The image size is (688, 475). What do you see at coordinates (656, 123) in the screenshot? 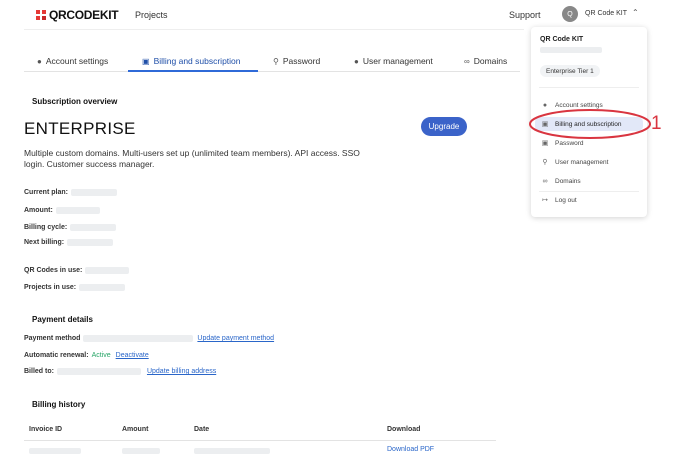
I see `annotation-number: 1` at bounding box center [656, 123].